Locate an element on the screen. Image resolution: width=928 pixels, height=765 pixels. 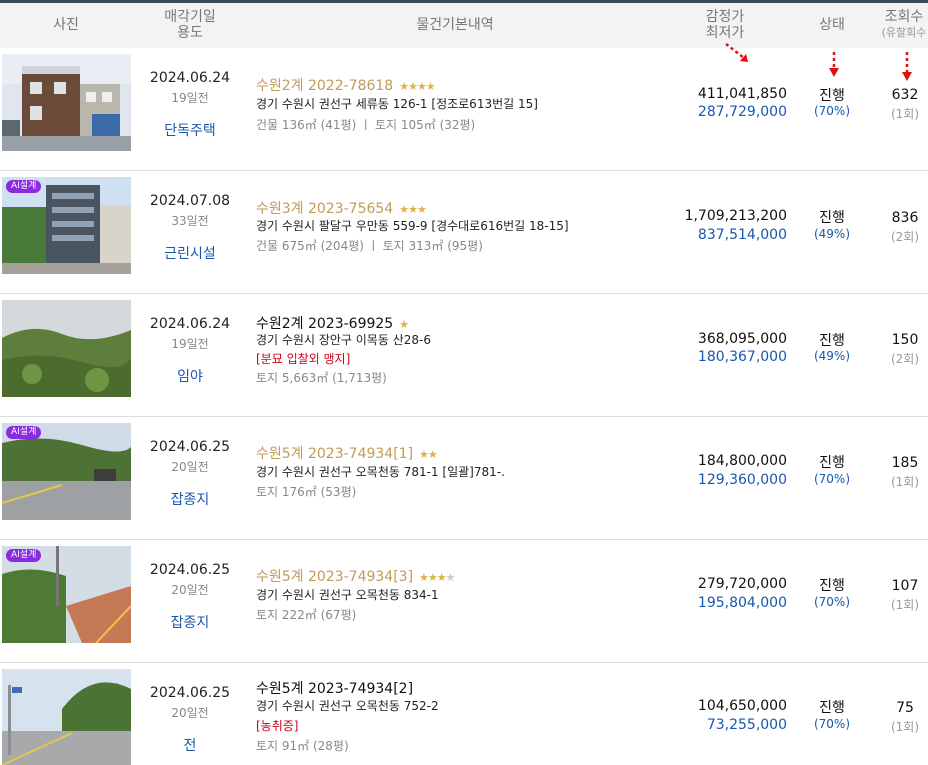
appraisal-price: 184,800,000 is located at coordinates (742, 461).